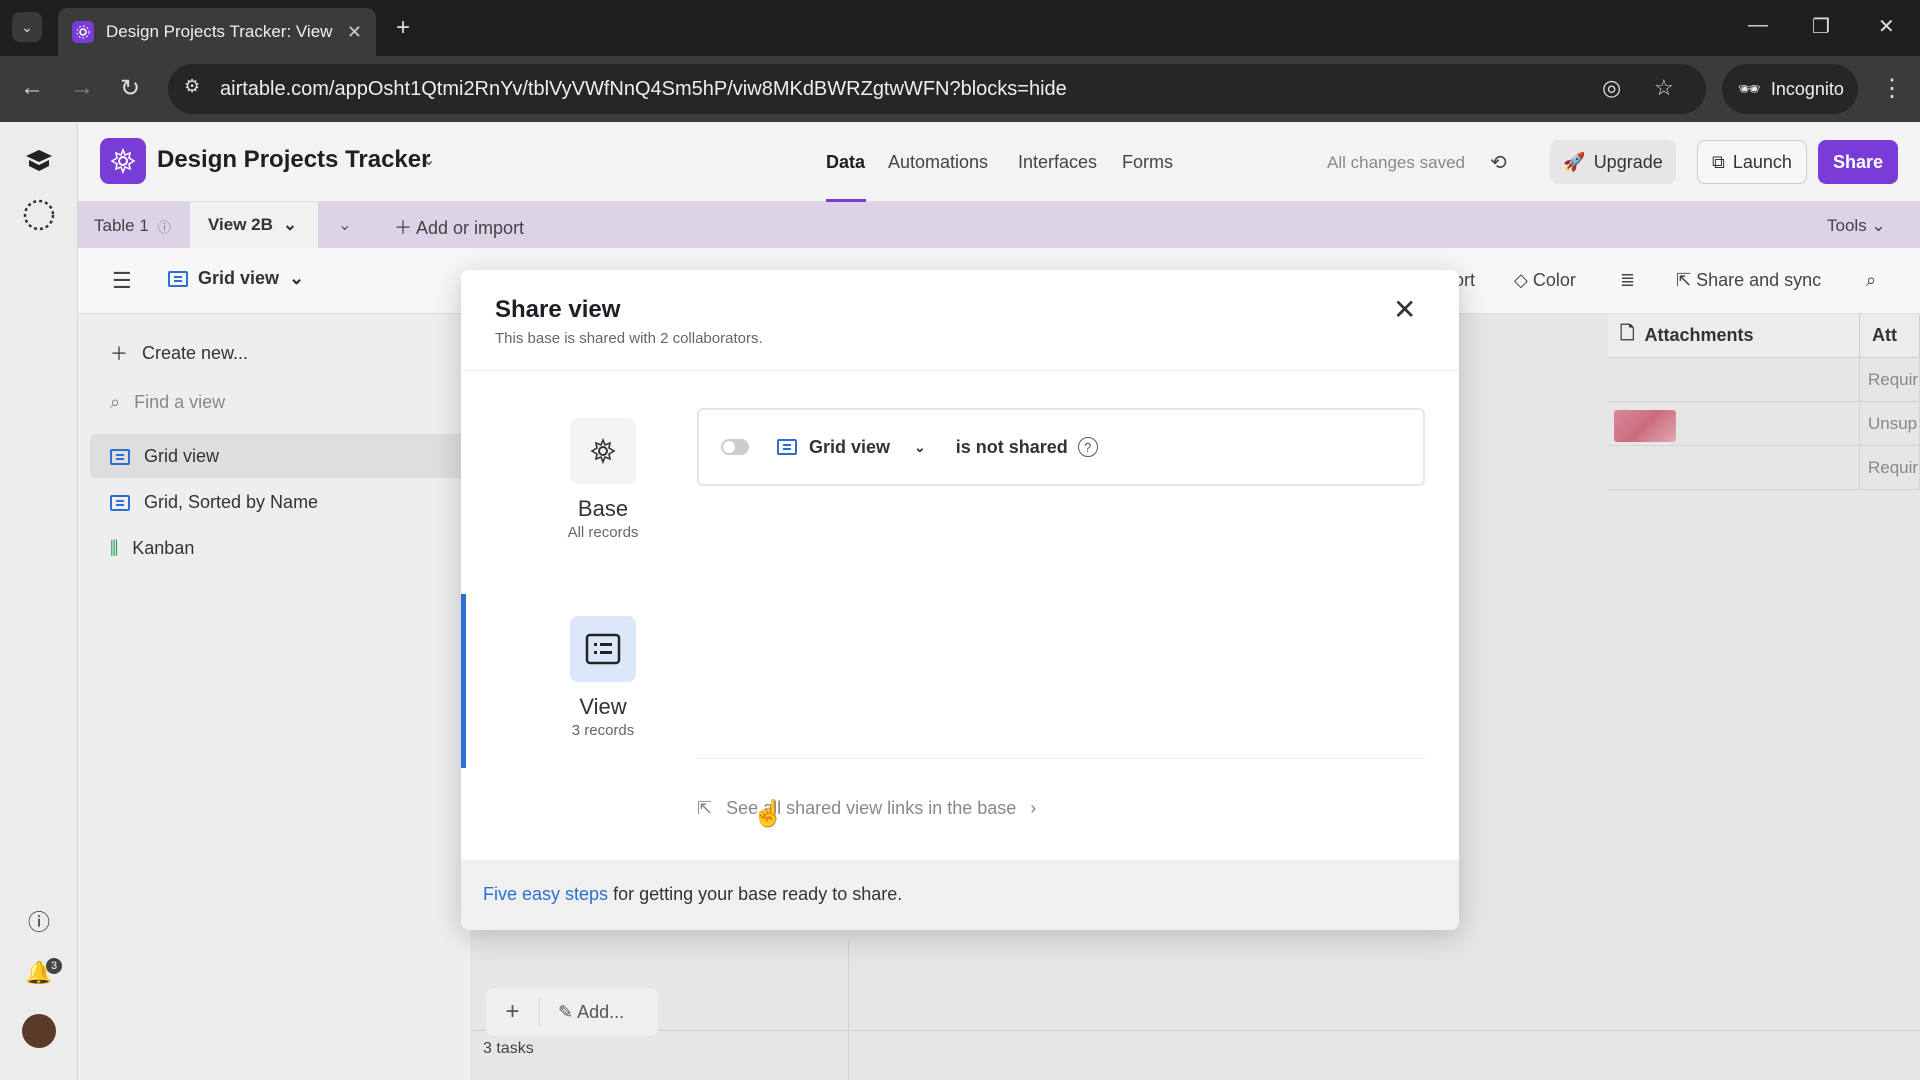 Image resolution: width=1920 pixels, height=1080 pixels. Describe the element at coordinates (39, 1031) in the screenshot. I see `avatar` at that location.